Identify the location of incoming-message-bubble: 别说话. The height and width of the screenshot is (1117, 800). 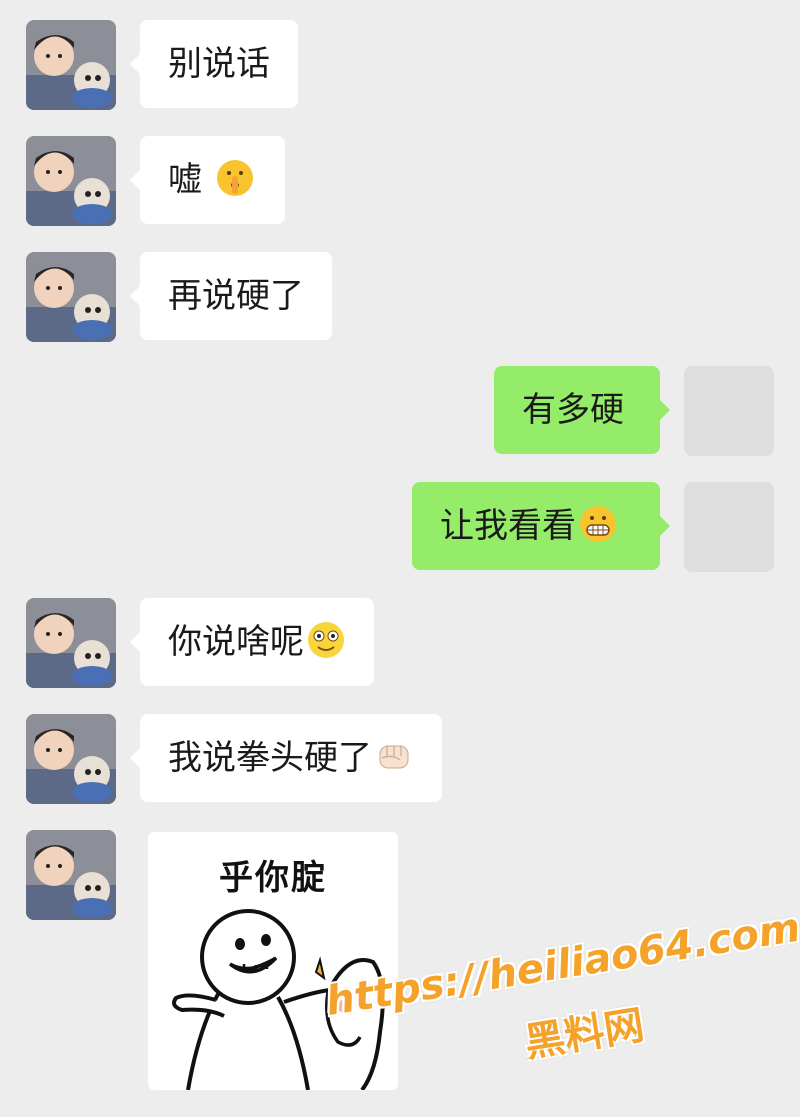
(214, 64).